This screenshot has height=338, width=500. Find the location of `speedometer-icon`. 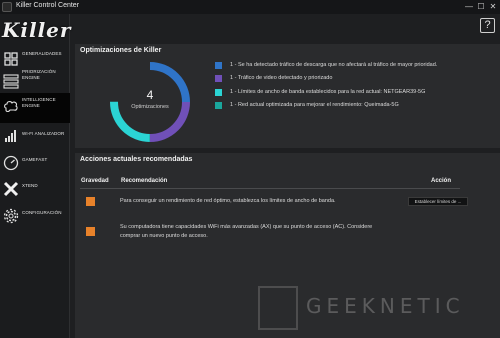

speedometer-icon is located at coordinates (11, 163).